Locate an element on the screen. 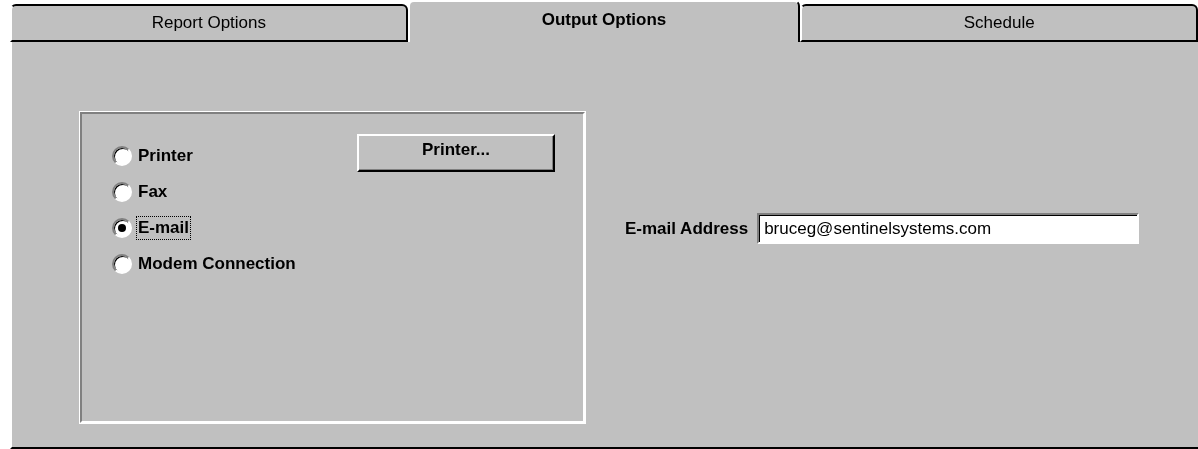  radio-label: E-mail is located at coordinates (164, 228).